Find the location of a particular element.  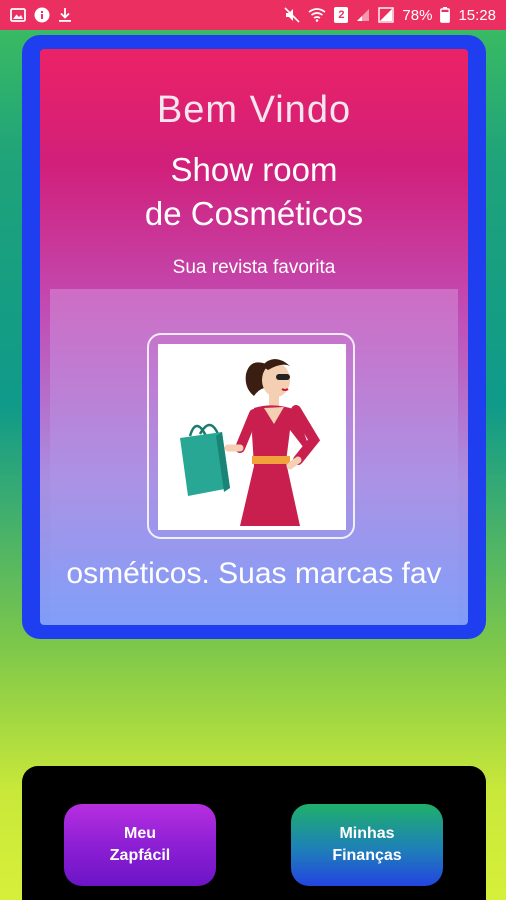

image-icon is located at coordinates (18, 15).